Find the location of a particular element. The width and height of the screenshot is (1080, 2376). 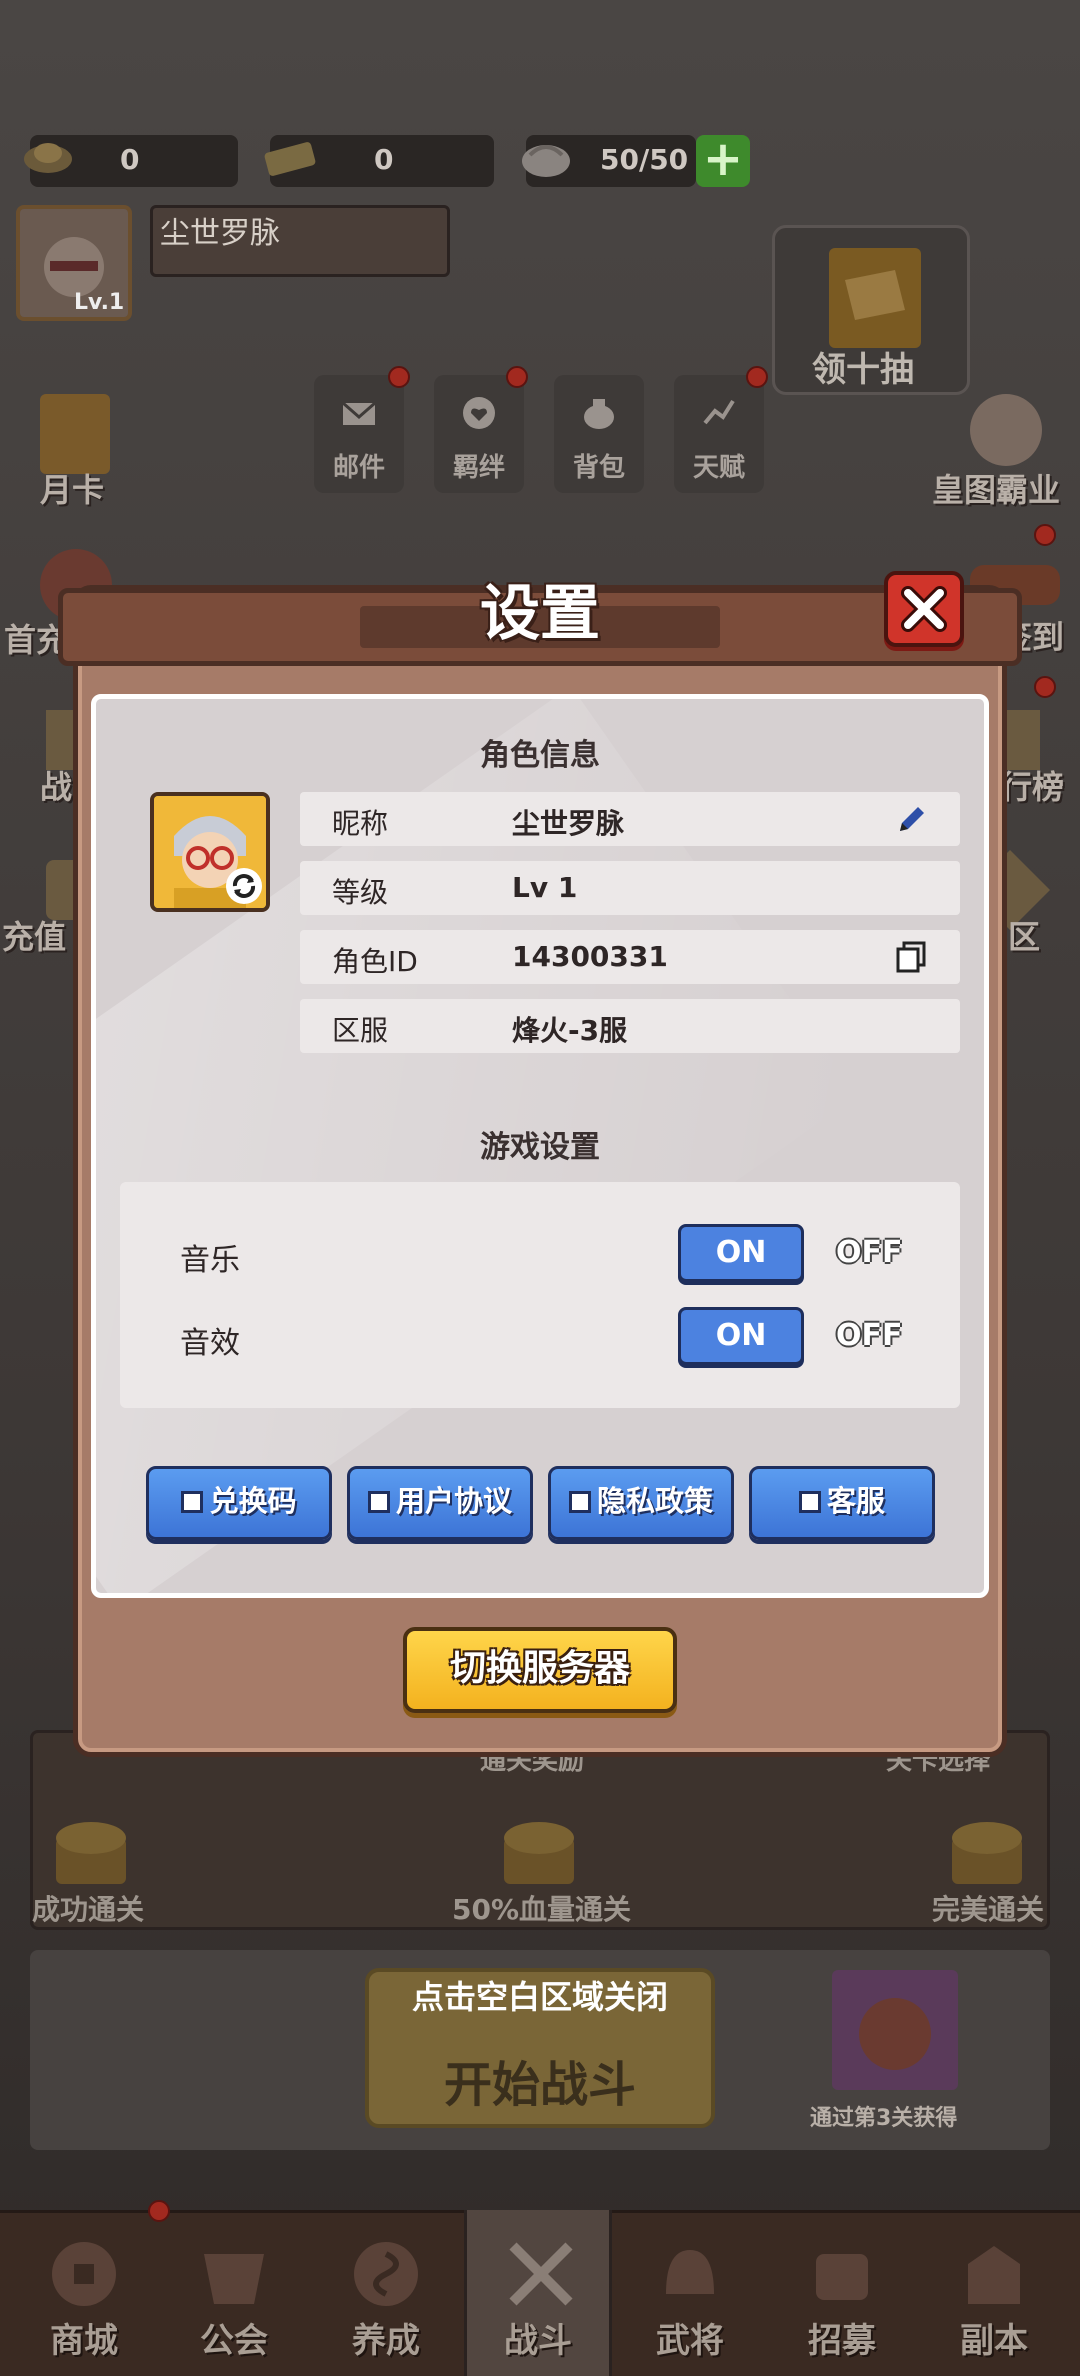

bag-icon is located at coordinates (599, 414).